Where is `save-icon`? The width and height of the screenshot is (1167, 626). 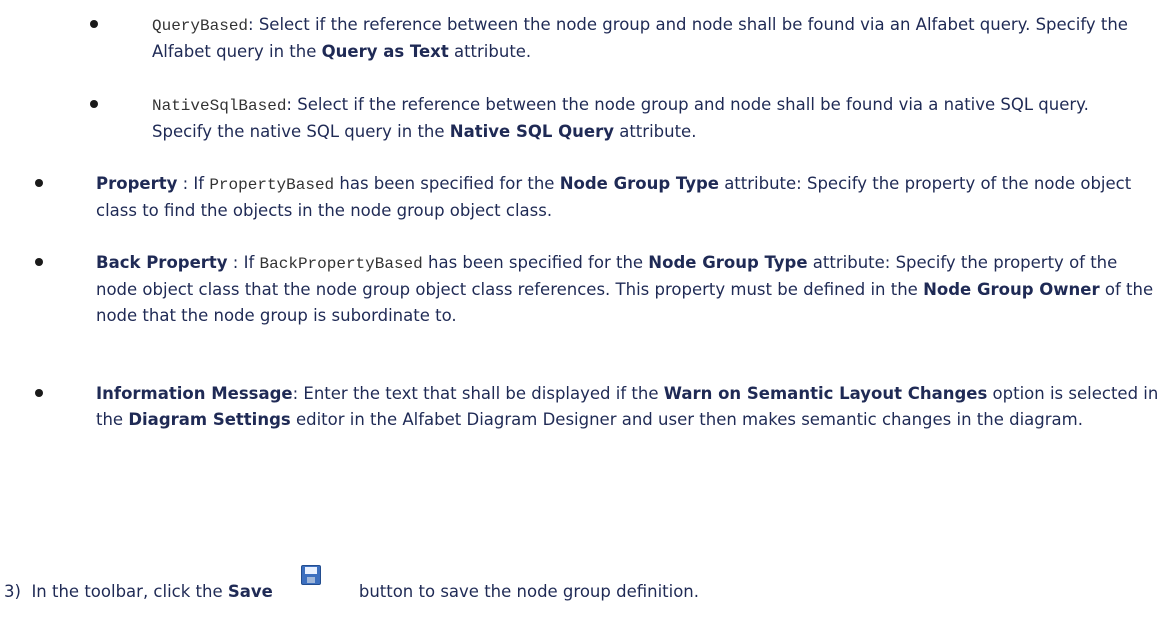 save-icon is located at coordinates (310, 575).